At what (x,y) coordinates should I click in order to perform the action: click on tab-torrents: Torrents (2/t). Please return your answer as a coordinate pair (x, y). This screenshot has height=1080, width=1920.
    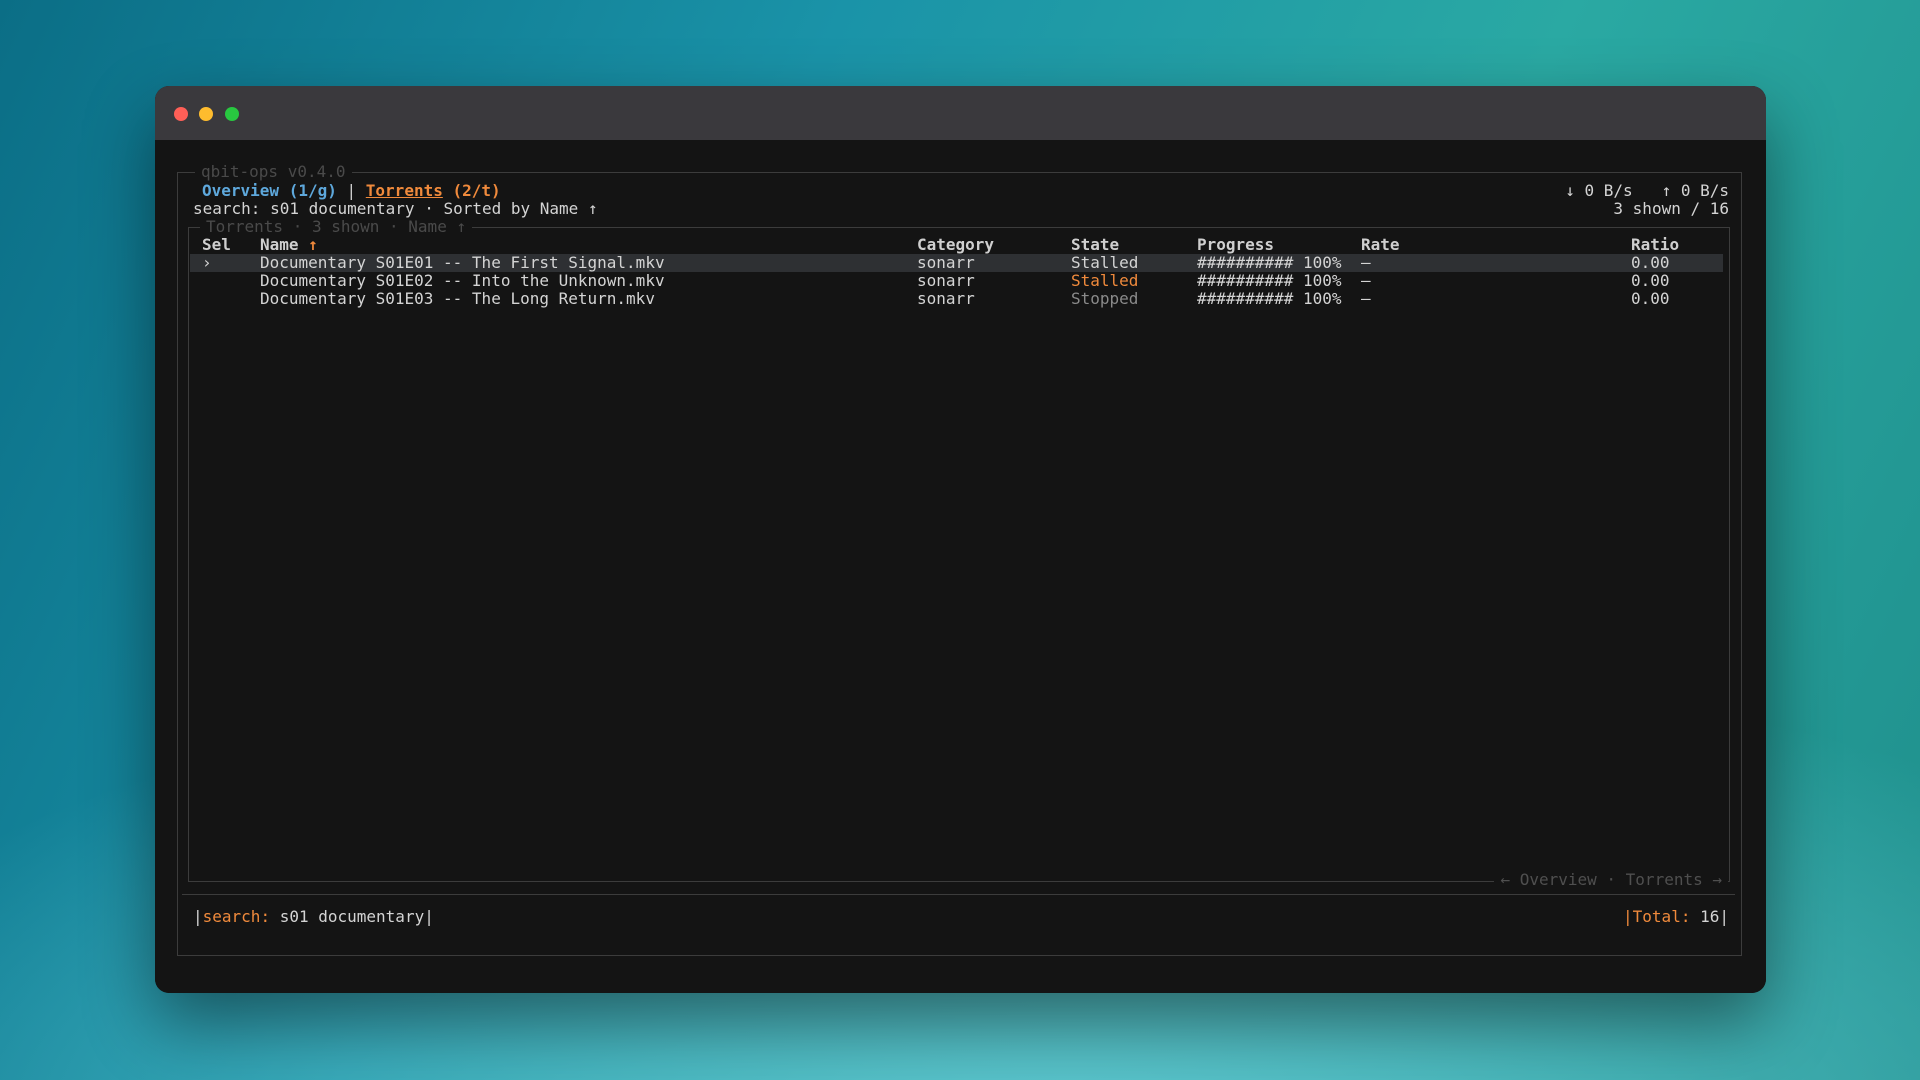
    Looking at the image, I should click on (433, 190).